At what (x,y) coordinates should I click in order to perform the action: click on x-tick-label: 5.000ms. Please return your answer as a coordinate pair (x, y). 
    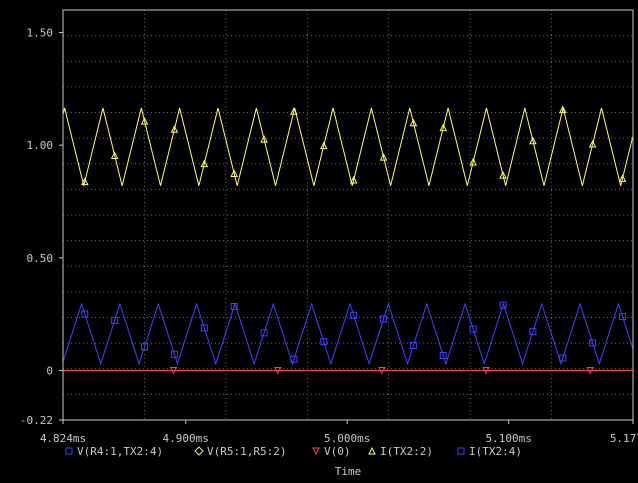
    Looking at the image, I should click on (347, 438).